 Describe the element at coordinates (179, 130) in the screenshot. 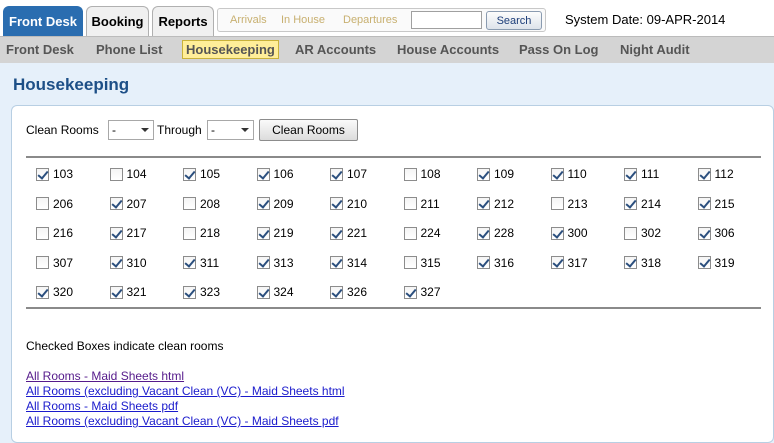

I see `through-label: Through` at that location.